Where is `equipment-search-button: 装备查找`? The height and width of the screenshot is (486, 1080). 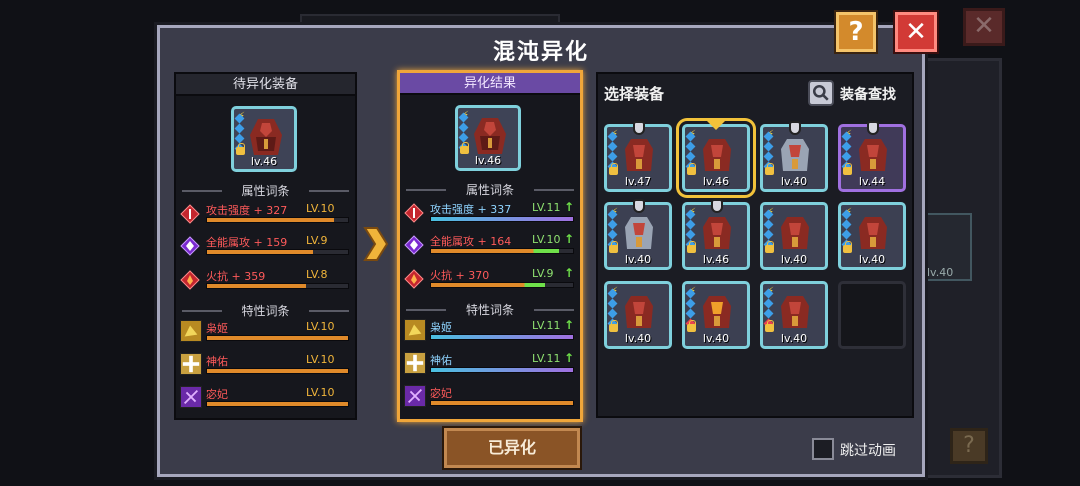
equipment-search-button: 装备查找 is located at coordinates (858, 93).